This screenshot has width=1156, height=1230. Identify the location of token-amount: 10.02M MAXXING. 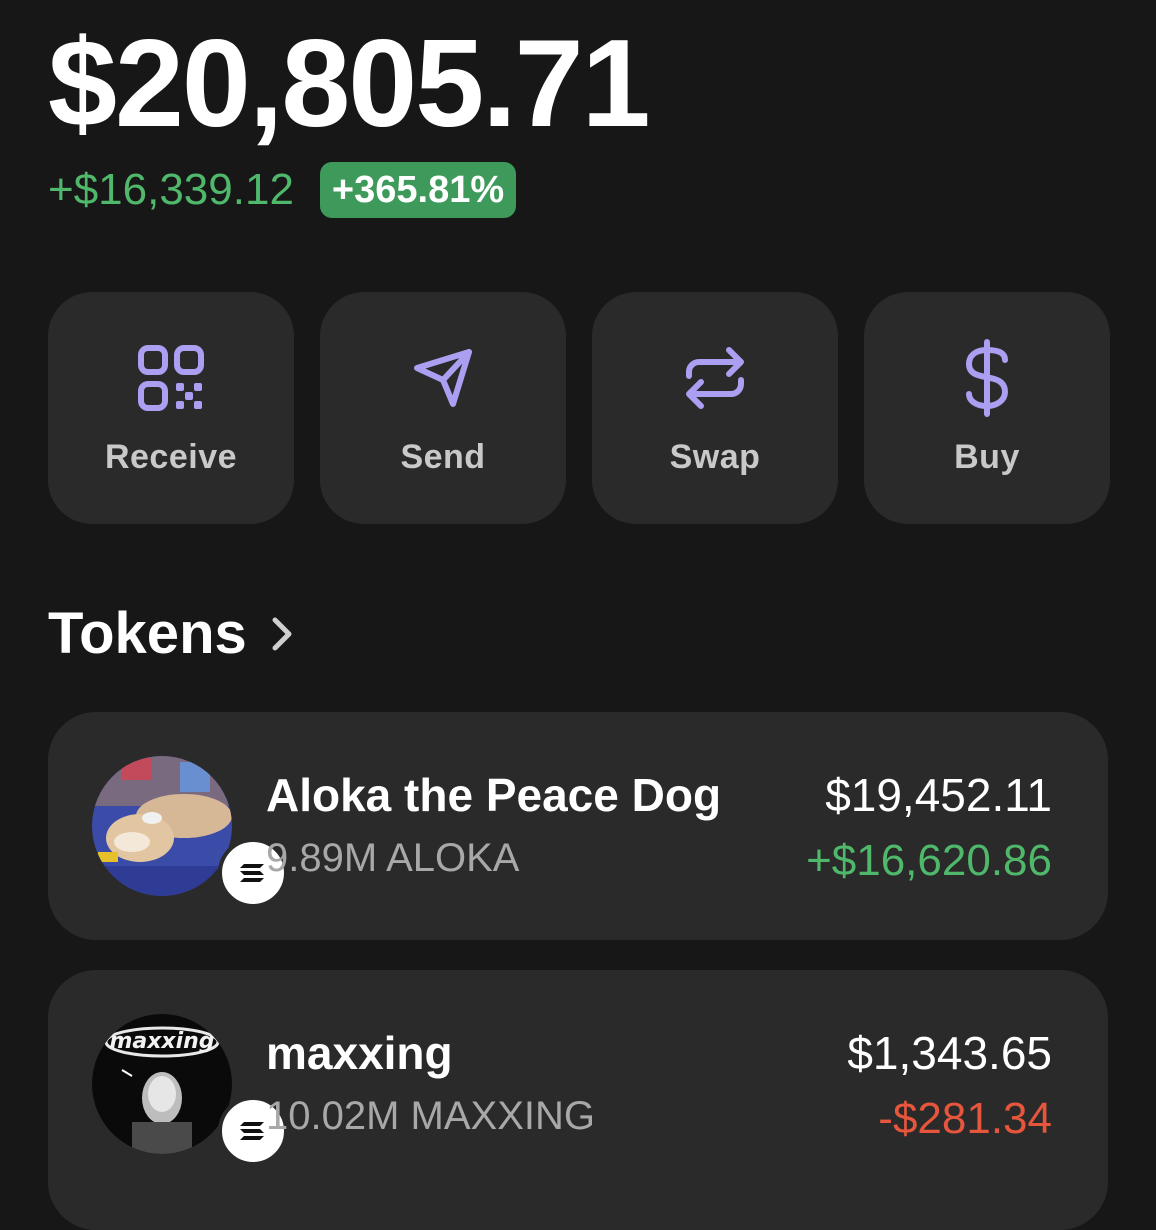
(431, 1116).